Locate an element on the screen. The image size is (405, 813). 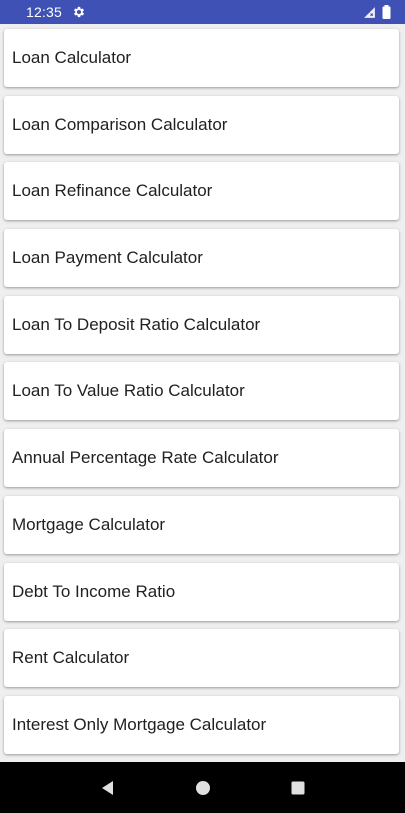
list-item-mortgage-calculator: Mortgage Calculator is located at coordinates (201, 524).